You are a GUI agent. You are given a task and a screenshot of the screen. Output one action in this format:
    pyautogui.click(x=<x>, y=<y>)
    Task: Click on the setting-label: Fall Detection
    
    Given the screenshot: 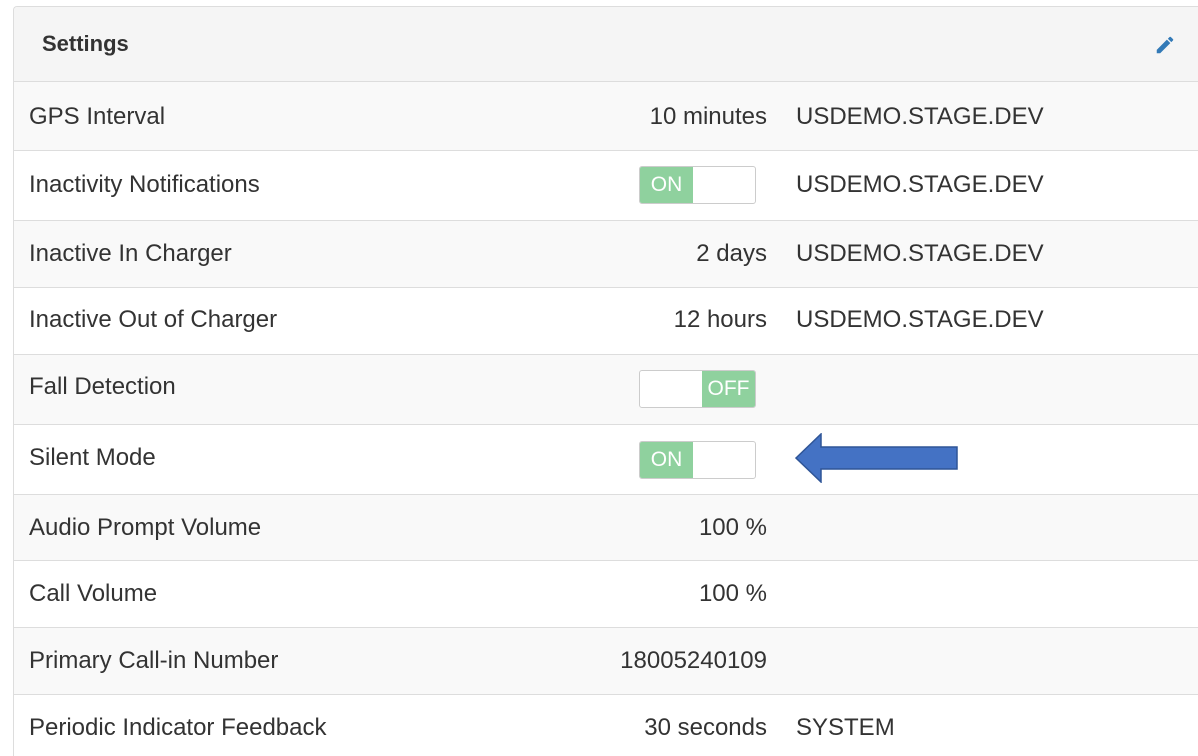 What is the action you would take?
    pyautogui.click(x=102, y=386)
    